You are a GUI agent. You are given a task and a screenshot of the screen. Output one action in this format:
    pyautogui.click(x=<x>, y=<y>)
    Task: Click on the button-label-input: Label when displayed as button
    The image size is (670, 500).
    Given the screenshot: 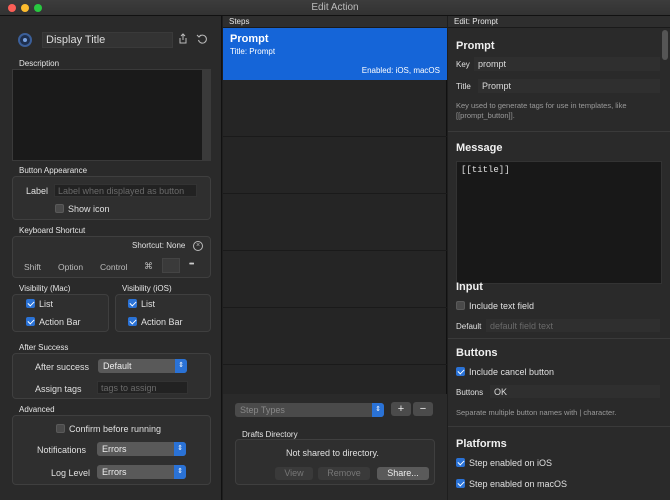 What is the action you would take?
    pyautogui.click(x=125, y=190)
    